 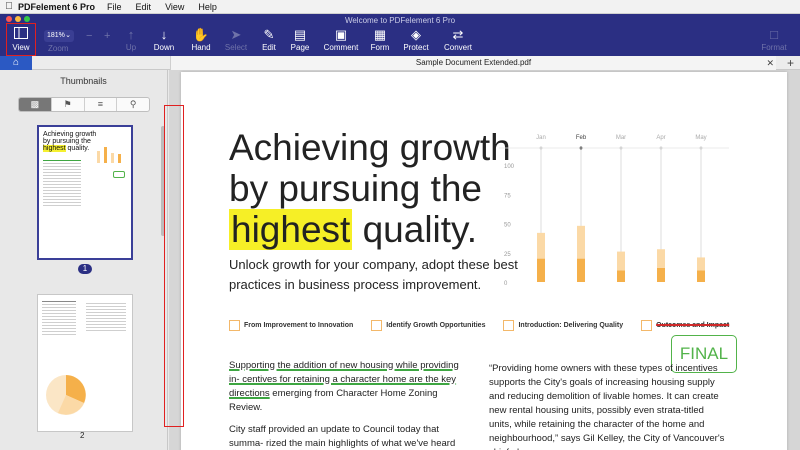 What do you see at coordinates (400, 7) in the screenshot?
I see `menu-bar:  PDFelement 6 Pro File Edit View Help` at bounding box center [400, 7].